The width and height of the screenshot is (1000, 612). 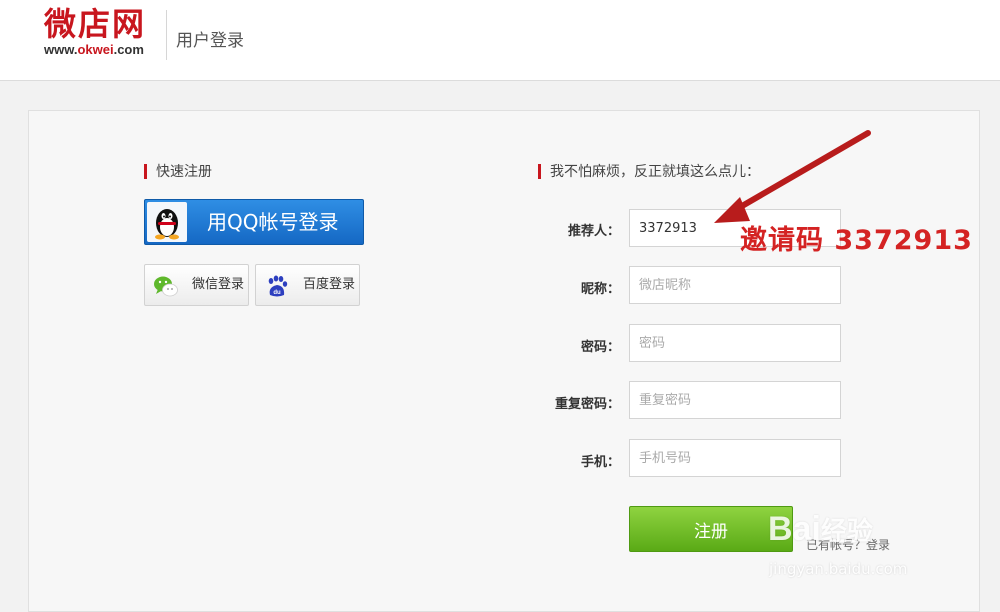 I want to click on page-title: 用户登录, so click(x=210, y=41).